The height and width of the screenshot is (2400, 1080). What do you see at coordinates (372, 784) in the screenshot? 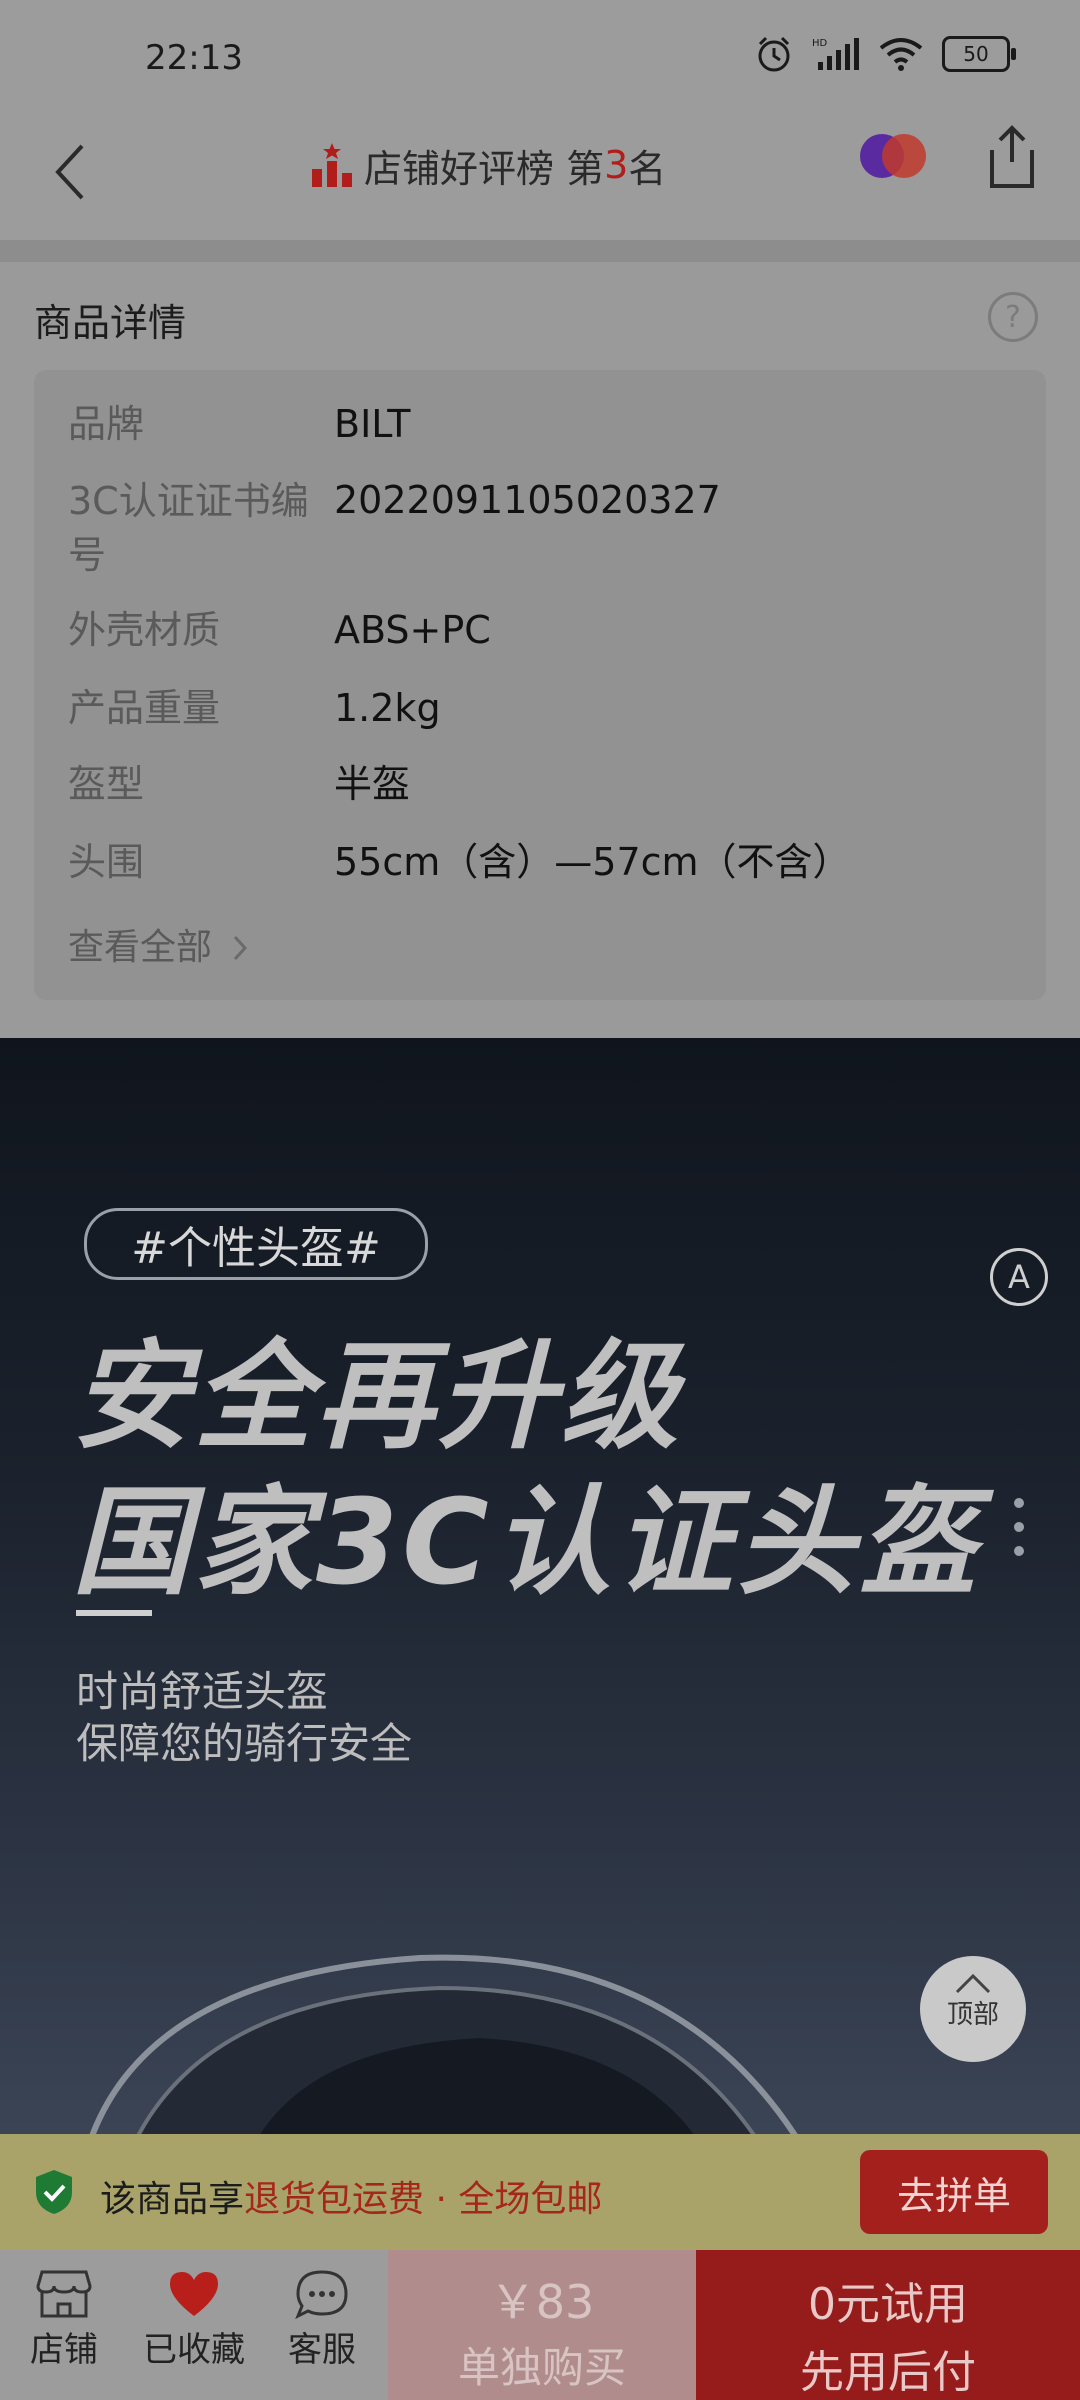
I see `attr-value: 半盔` at bounding box center [372, 784].